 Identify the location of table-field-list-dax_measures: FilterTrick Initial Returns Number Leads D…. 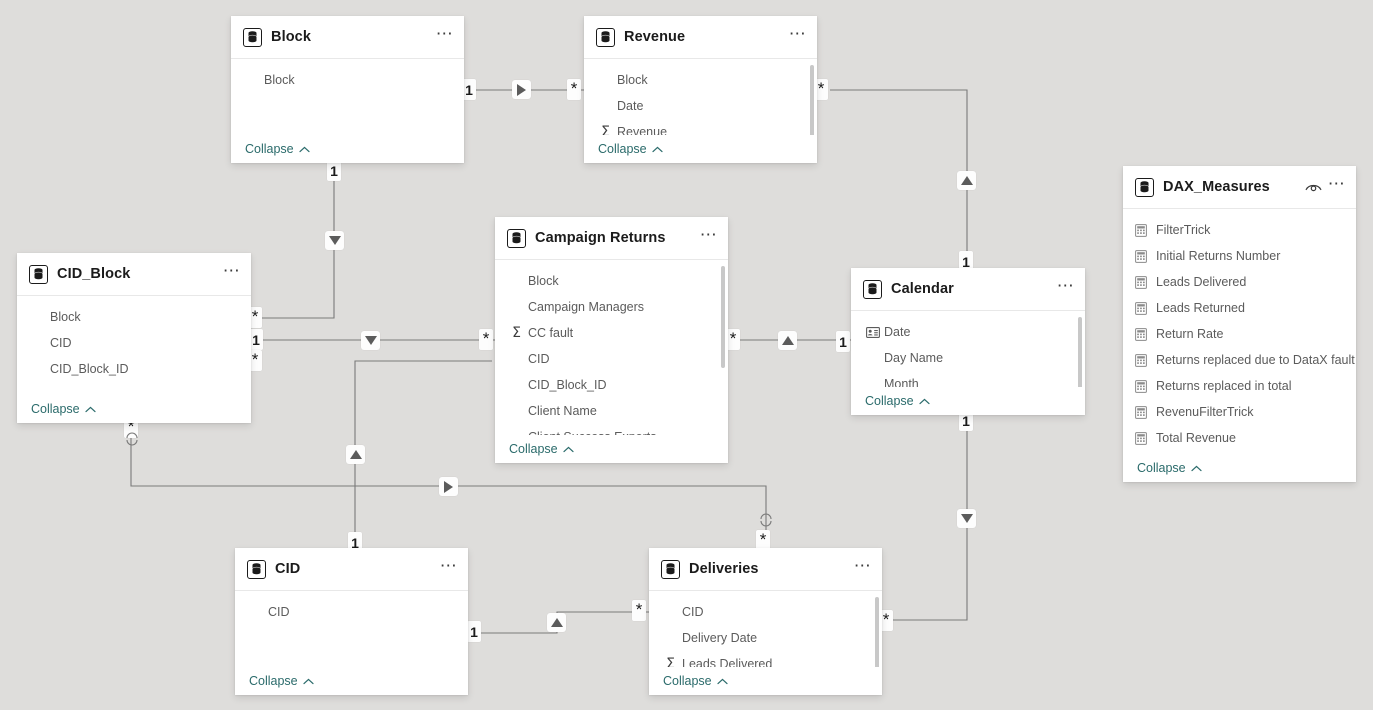
(1239, 331).